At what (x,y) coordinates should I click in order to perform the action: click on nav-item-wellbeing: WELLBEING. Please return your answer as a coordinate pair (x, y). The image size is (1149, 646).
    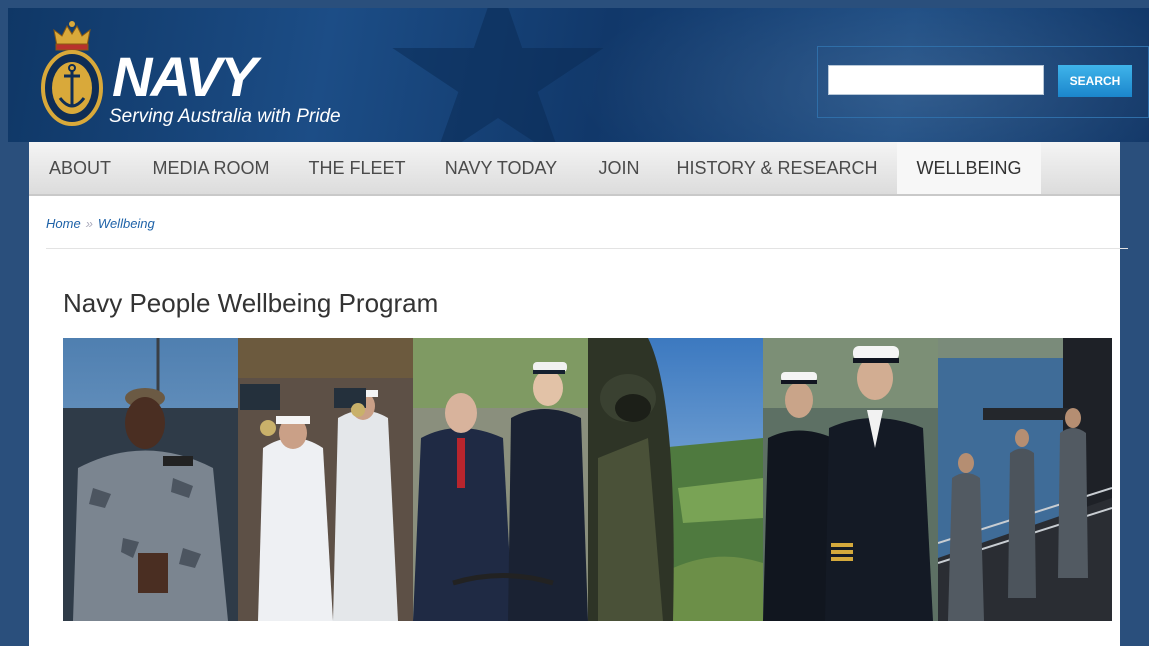
    Looking at the image, I should click on (969, 168).